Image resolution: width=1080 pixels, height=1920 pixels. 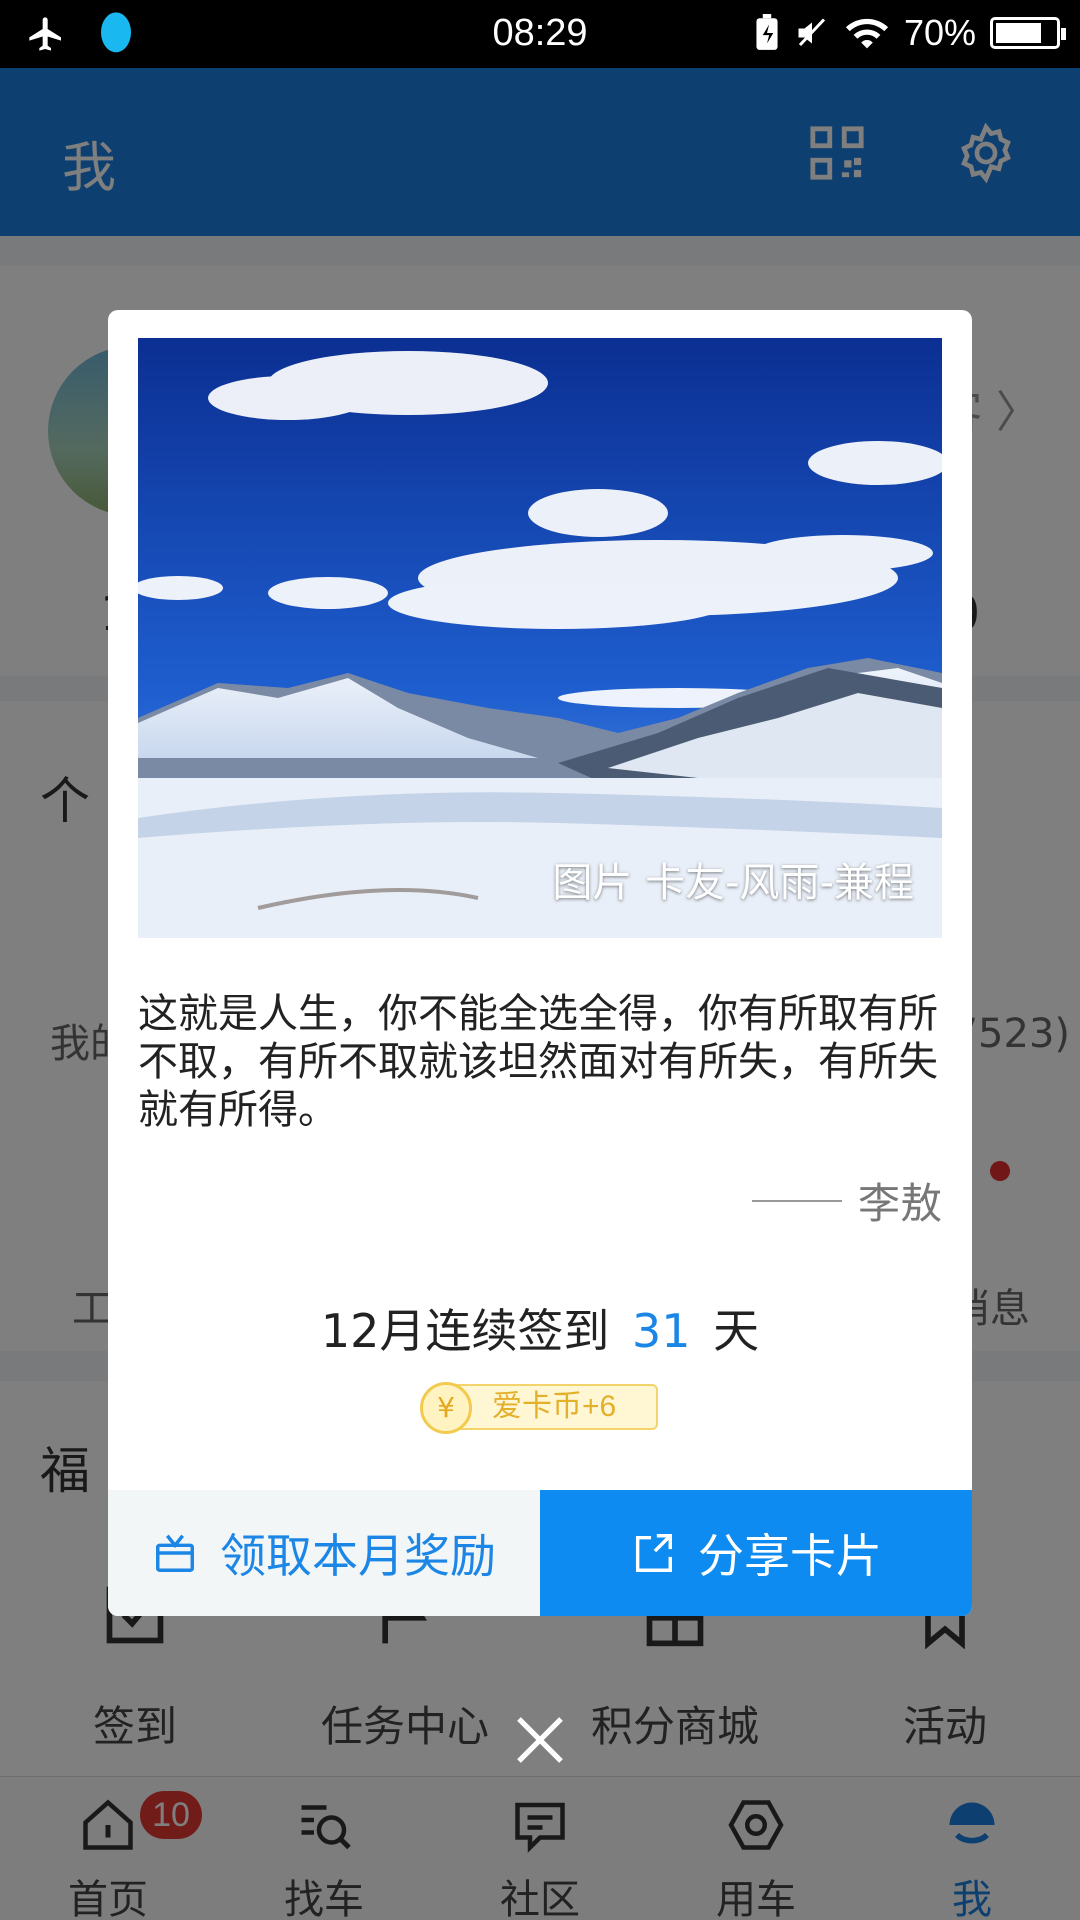 What do you see at coordinates (540, 34) in the screenshot?
I see `status-bar: 08:29 70%` at bounding box center [540, 34].